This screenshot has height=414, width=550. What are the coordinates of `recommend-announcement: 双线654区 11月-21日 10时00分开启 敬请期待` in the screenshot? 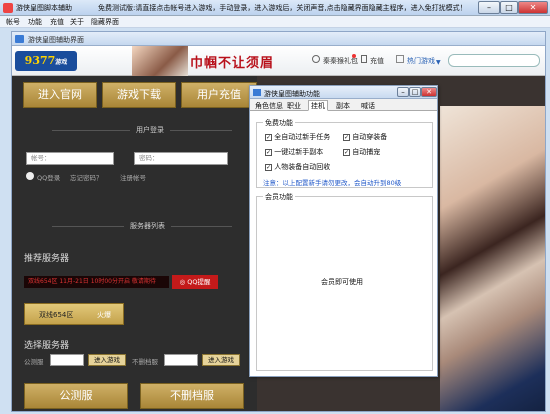 It's located at (96, 282).